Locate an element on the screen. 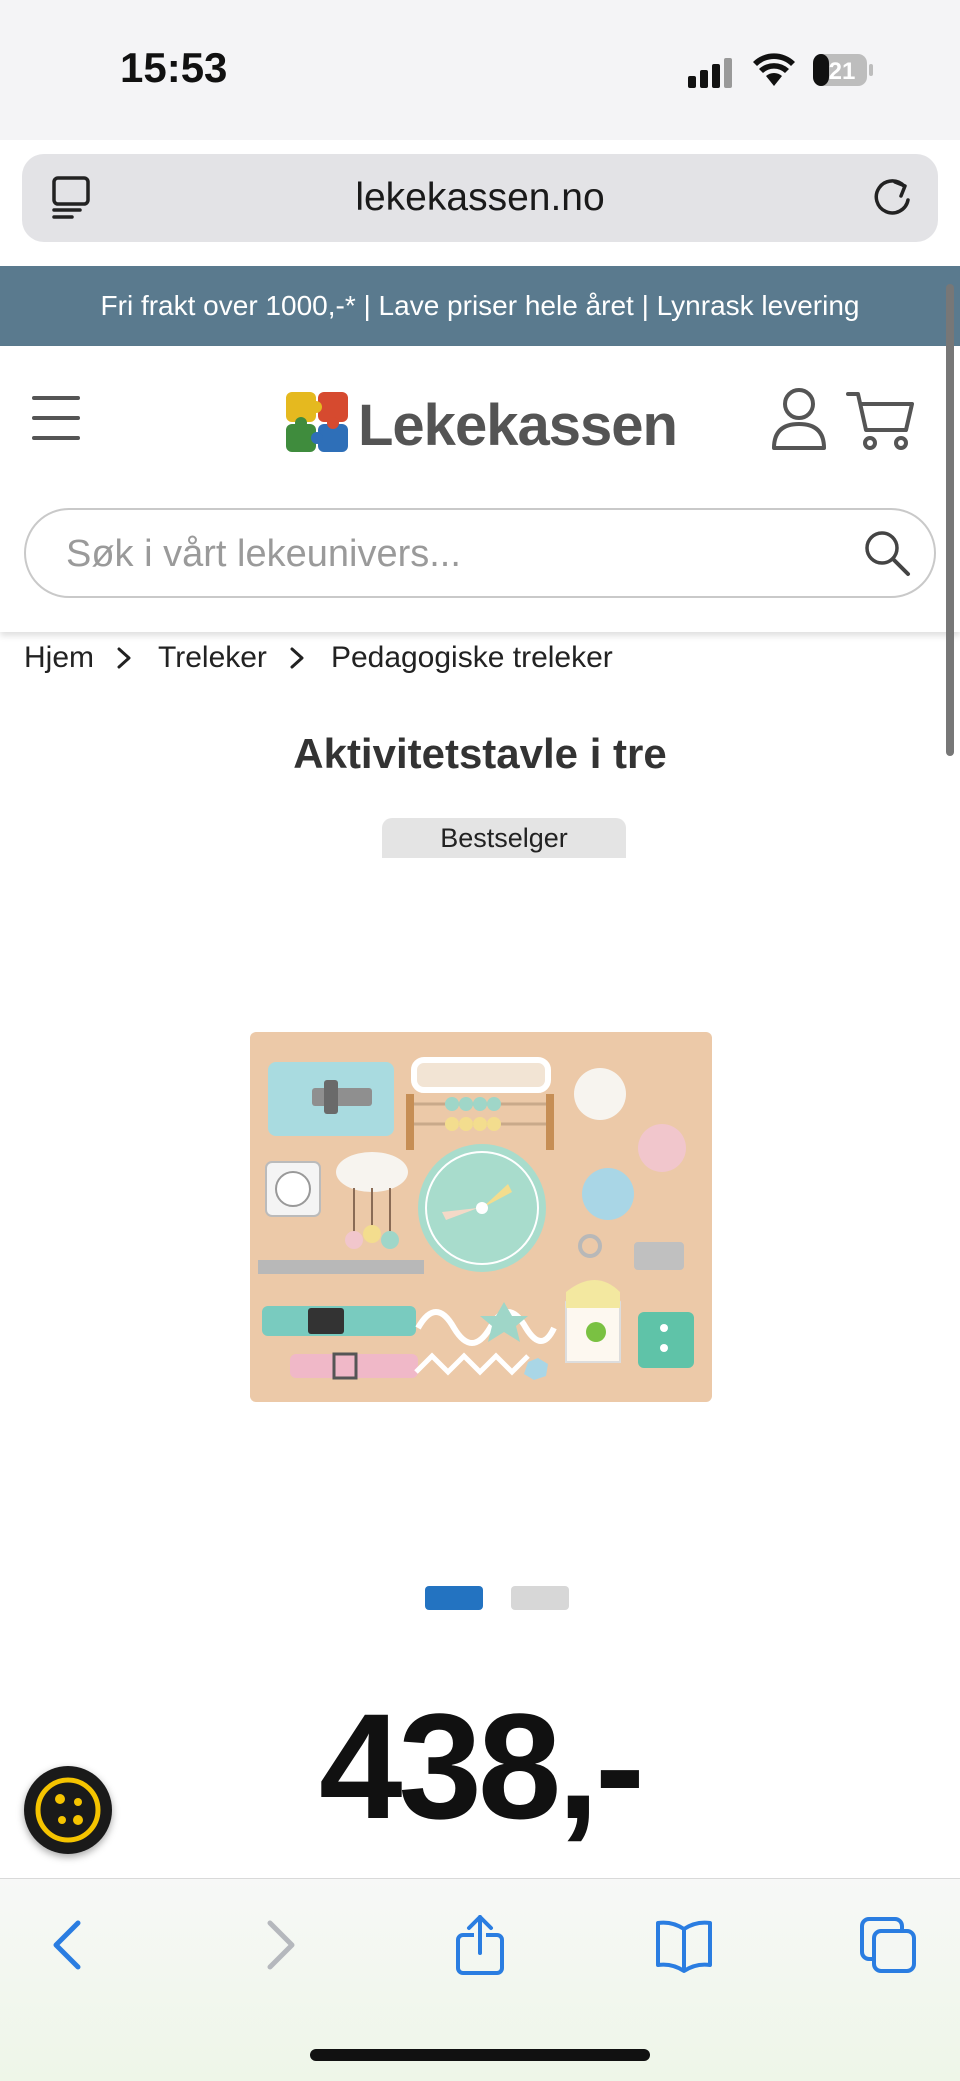 This screenshot has height=2081, width=960. battery-icon: 21 is located at coordinates (843, 70).